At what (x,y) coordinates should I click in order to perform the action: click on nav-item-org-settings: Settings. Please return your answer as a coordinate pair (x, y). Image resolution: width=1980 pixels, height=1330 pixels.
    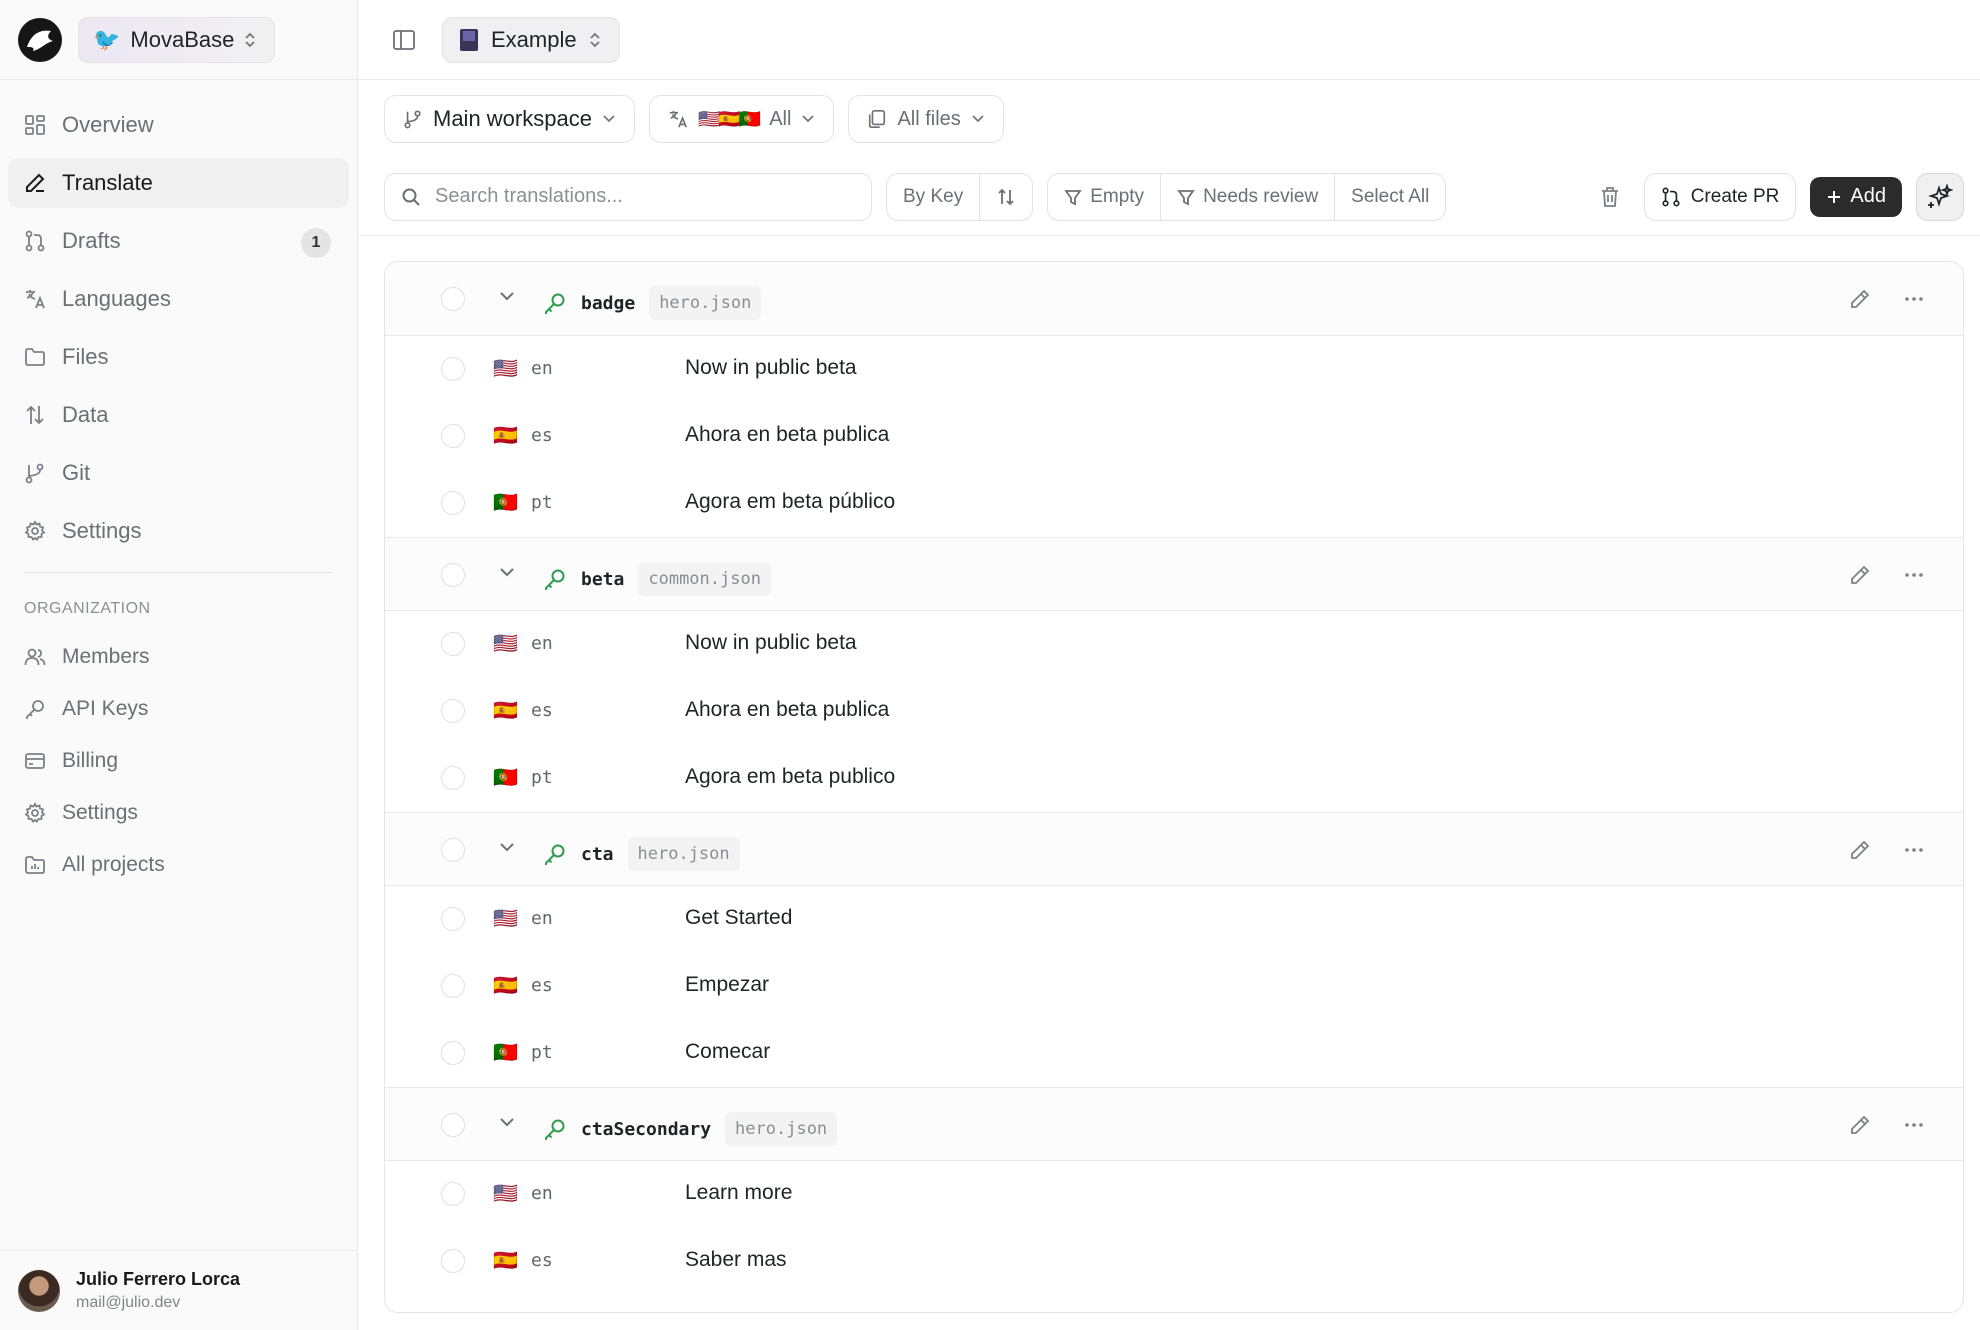
    Looking at the image, I should click on (178, 813).